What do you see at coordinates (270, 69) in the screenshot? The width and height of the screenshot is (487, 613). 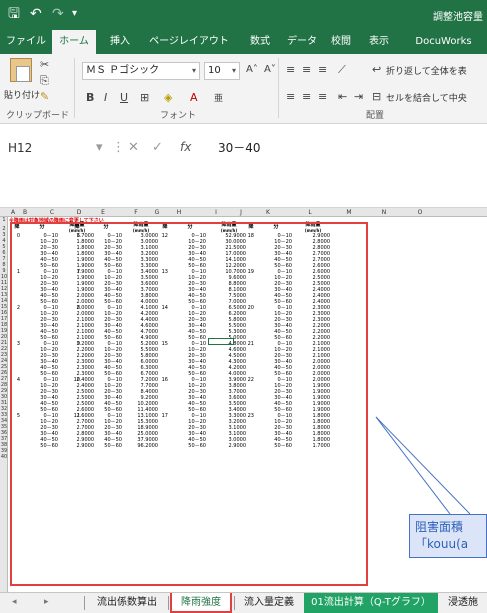 I see `shrink-font-icon: A˅` at bounding box center [270, 69].